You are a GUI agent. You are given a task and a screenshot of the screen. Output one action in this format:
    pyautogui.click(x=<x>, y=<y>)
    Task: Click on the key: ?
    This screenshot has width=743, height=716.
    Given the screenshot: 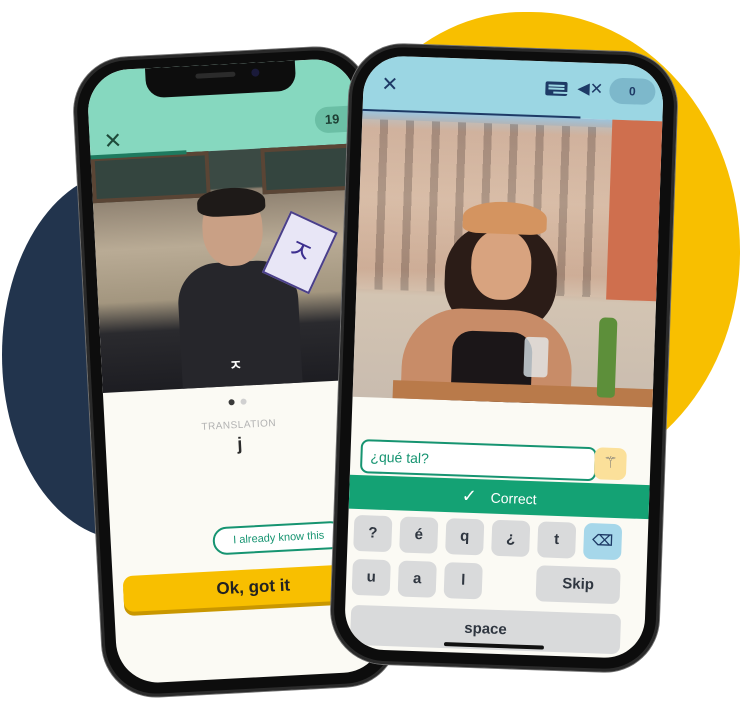 What is the action you would take?
    pyautogui.click(x=373, y=533)
    